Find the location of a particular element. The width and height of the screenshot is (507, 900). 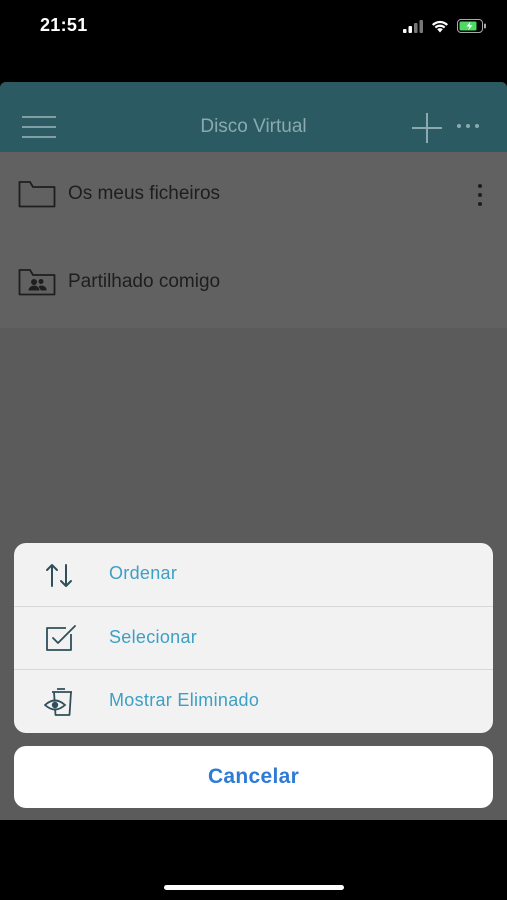

more-icon is located at coordinates (468, 126).